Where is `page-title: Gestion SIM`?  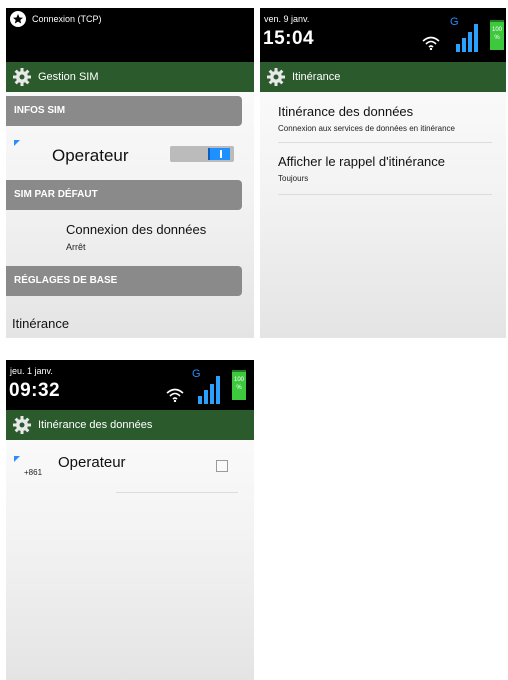 page-title: Gestion SIM is located at coordinates (68, 77).